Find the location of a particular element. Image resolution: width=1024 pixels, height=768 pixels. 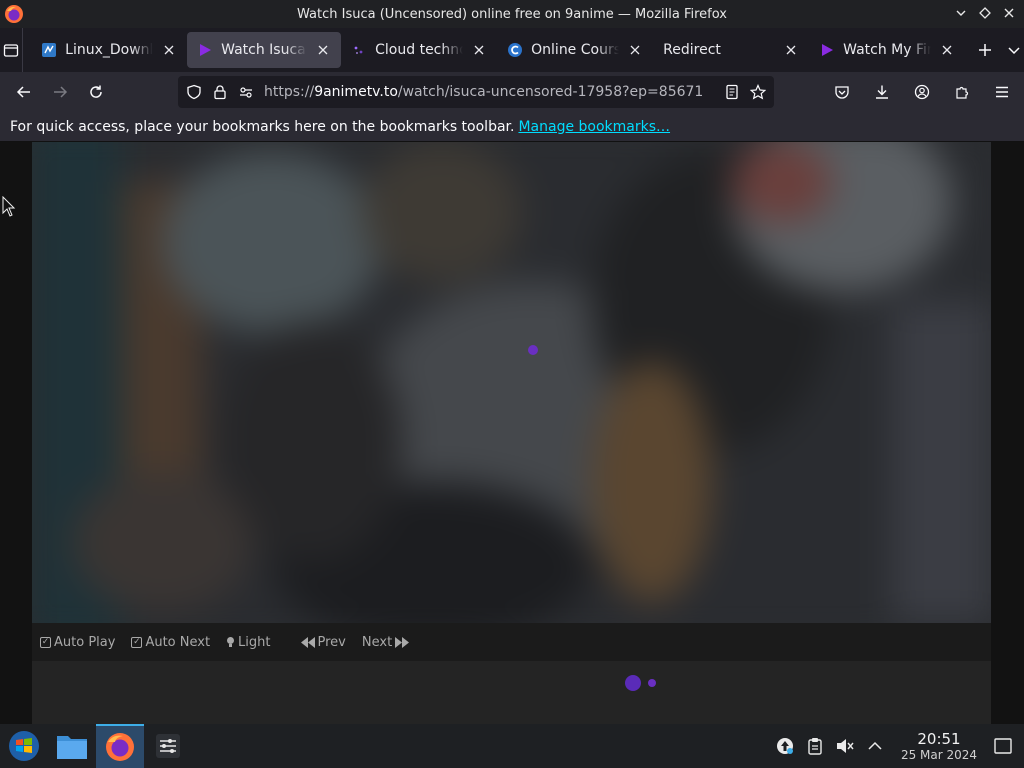

url-prefix: https:// is located at coordinates (289, 92).